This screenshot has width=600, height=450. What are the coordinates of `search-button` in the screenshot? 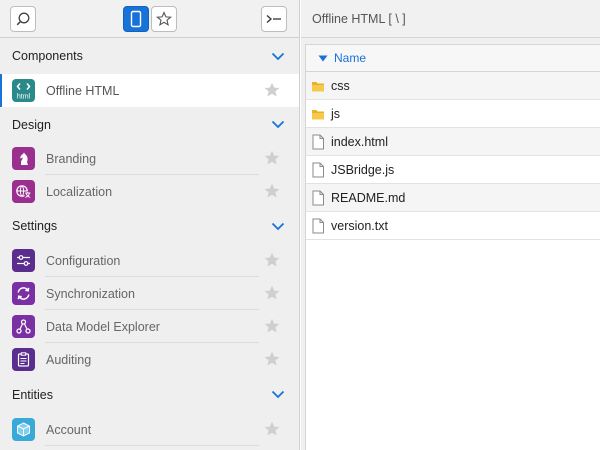 It's located at (23, 19).